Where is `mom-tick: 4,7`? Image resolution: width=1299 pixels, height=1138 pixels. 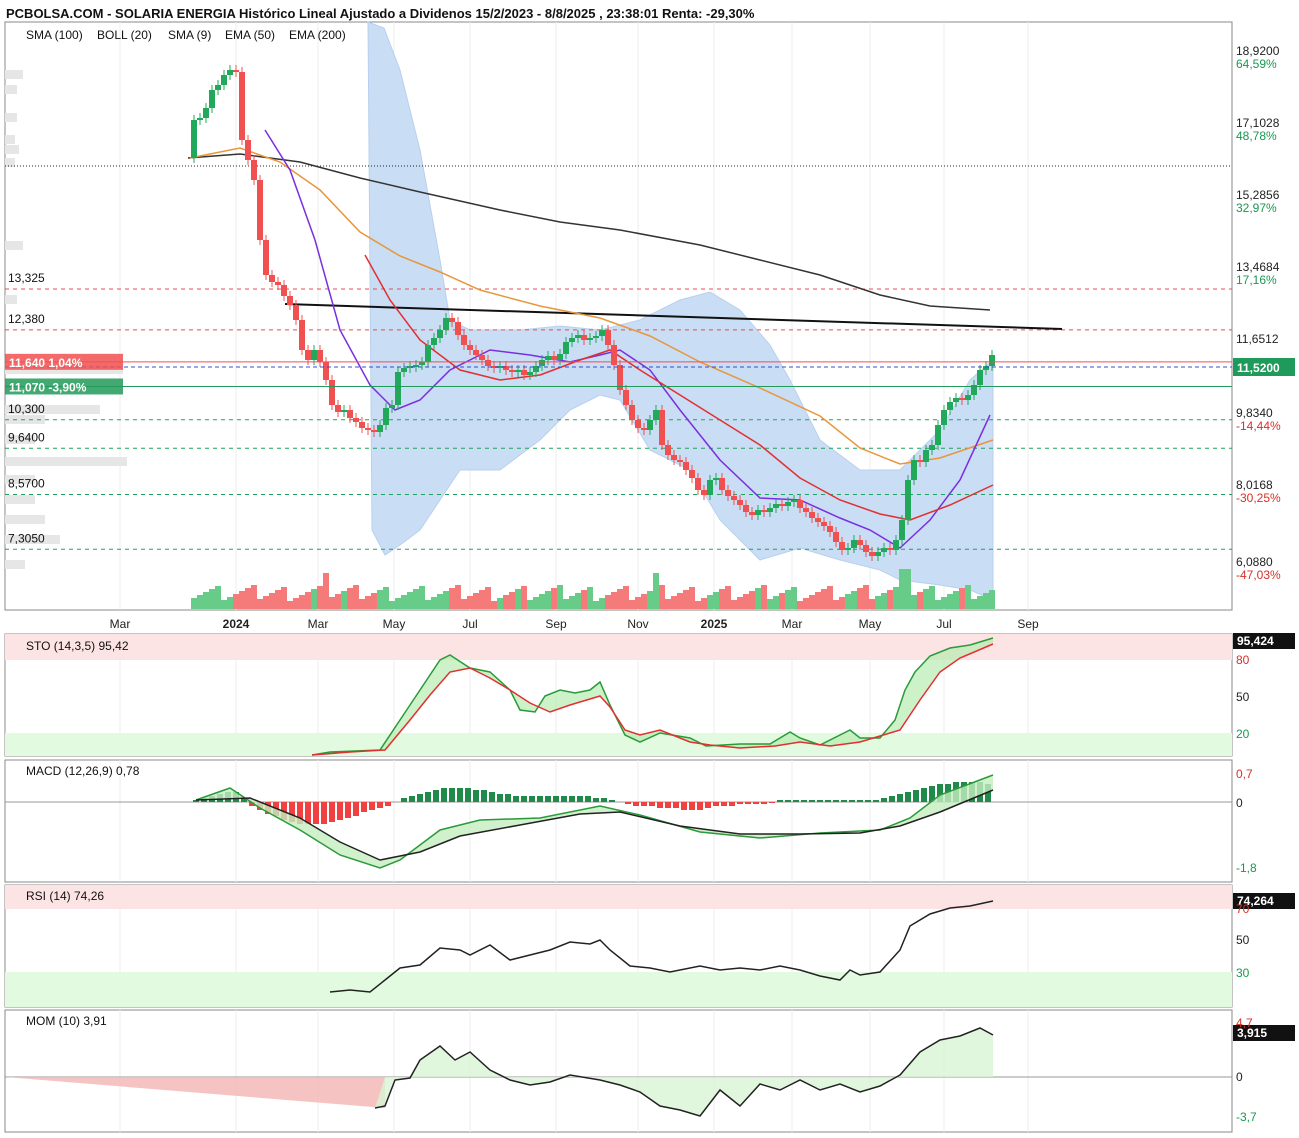 mom-tick: 4,7 is located at coordinates (1244, 1023).